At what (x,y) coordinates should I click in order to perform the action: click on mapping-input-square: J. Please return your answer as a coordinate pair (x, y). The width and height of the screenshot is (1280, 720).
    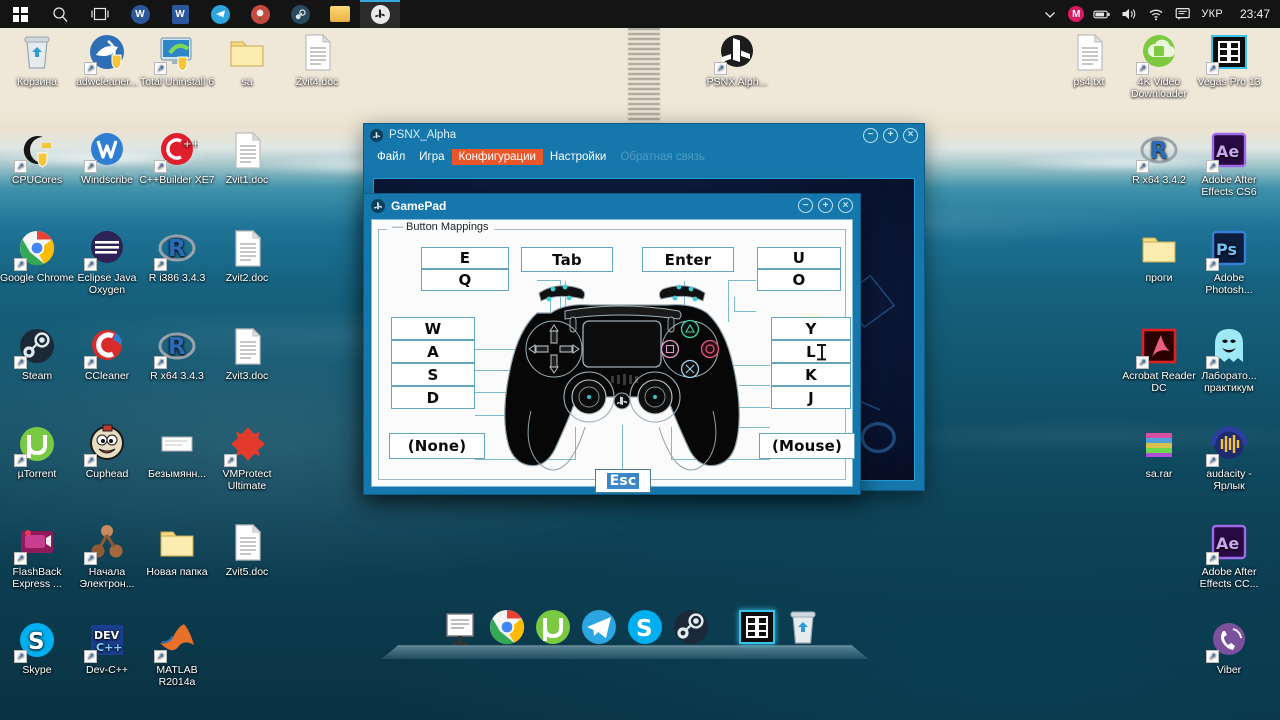
    Looking at the image, I should click on (811, 397).